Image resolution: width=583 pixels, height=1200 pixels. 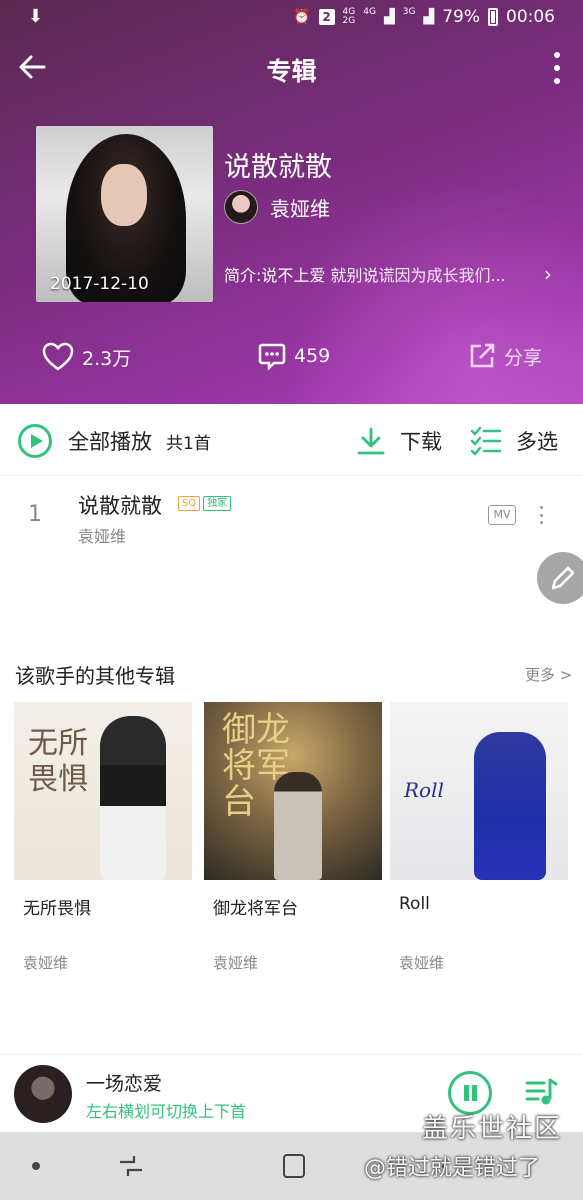 I want to click on exclusive-badge: 独家, so click(x=217, y=503).